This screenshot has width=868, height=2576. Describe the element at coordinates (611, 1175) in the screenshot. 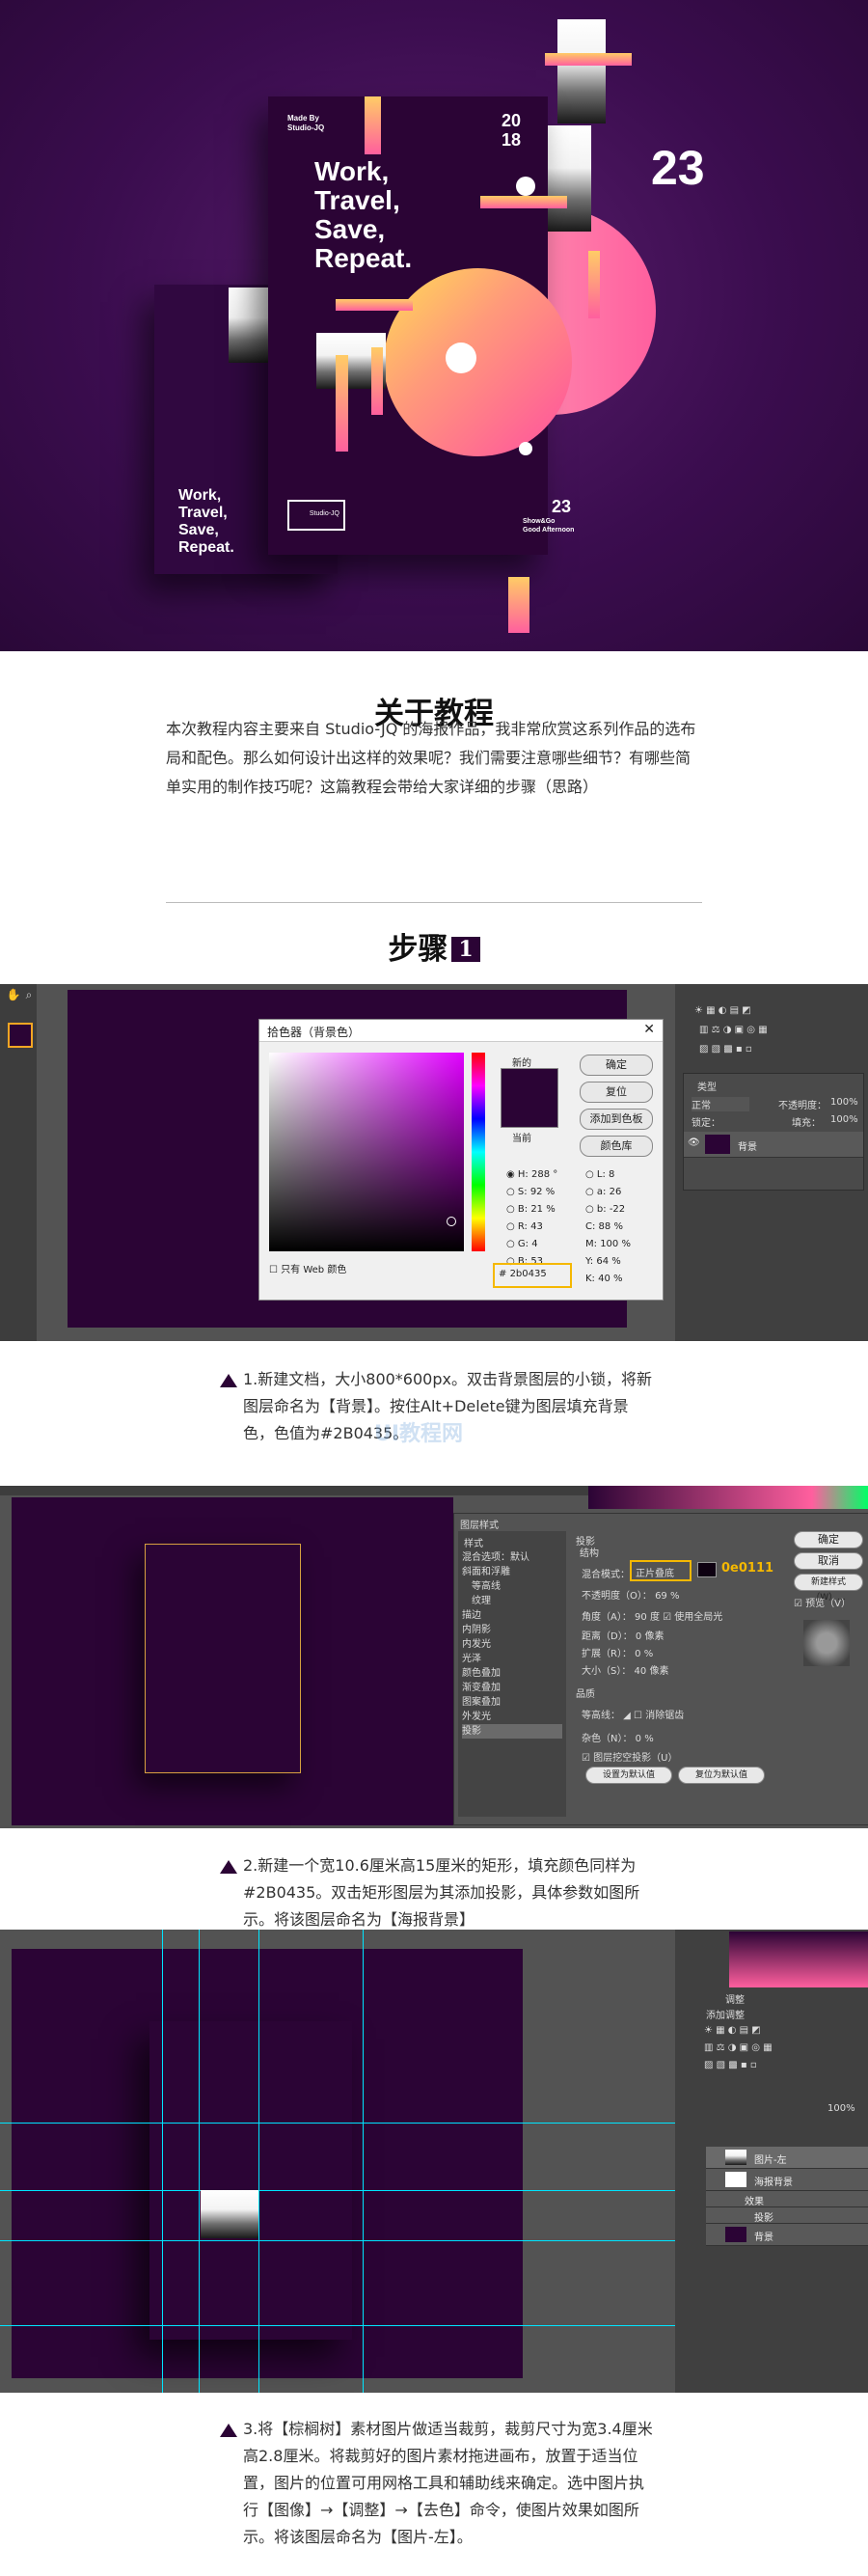

I see `l-value: 8` at that location.